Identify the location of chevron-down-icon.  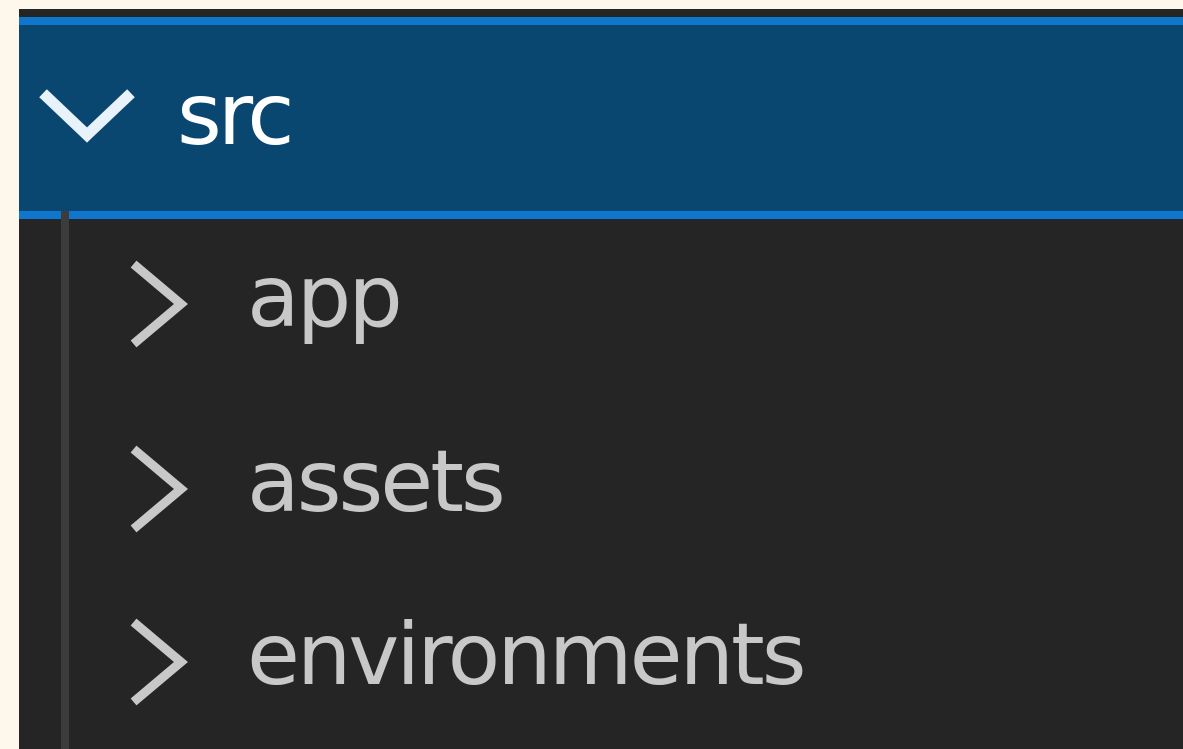
(87, 118).